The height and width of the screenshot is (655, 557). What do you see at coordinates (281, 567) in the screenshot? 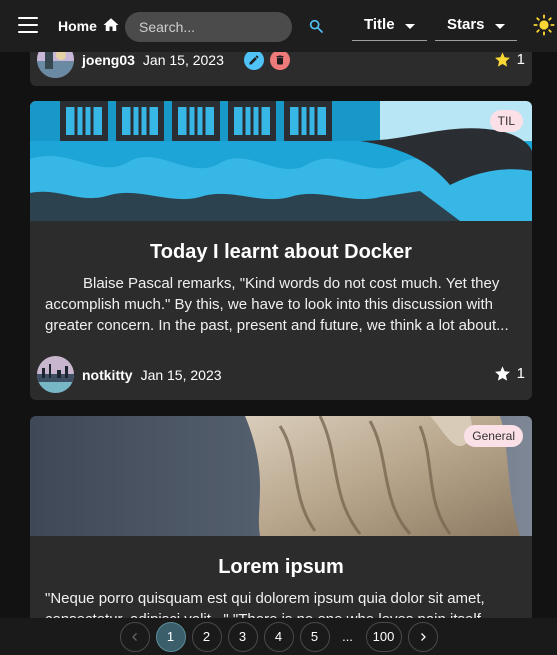
I see `post-title: Lorem ipsum` at bounding box center [281, 567].